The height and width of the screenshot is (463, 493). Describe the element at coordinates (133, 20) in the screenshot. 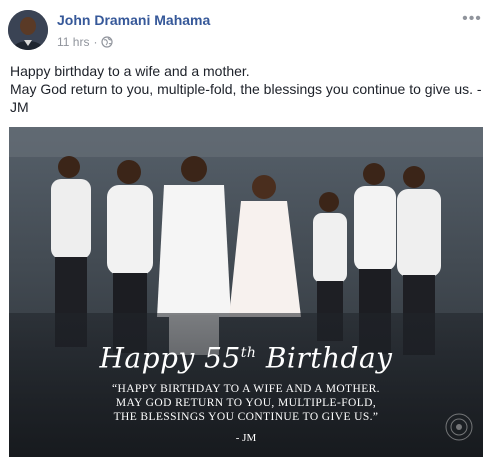

I see `author-name-link: John Dramani Mahama` at that location.